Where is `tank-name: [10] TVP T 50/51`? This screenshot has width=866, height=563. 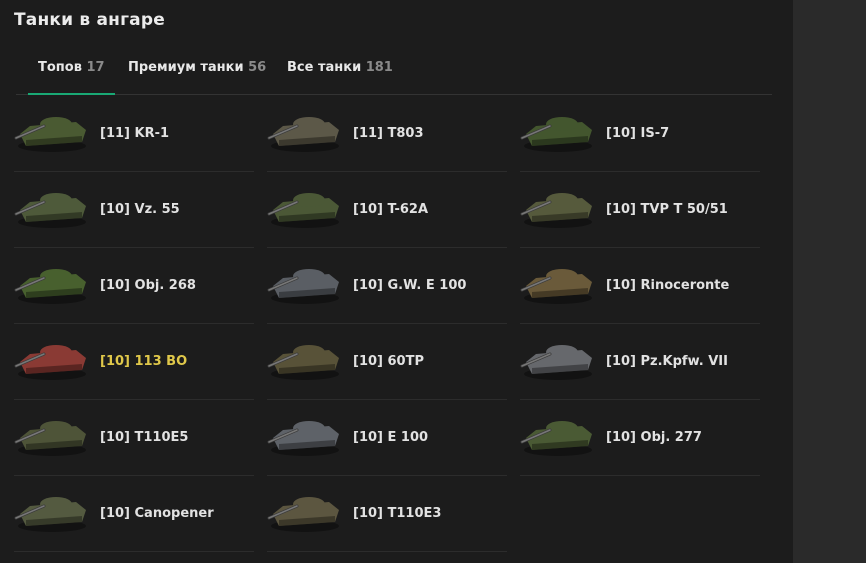
tank-name: [10] TVP T 50/51 is located at coordinates (667, 209).